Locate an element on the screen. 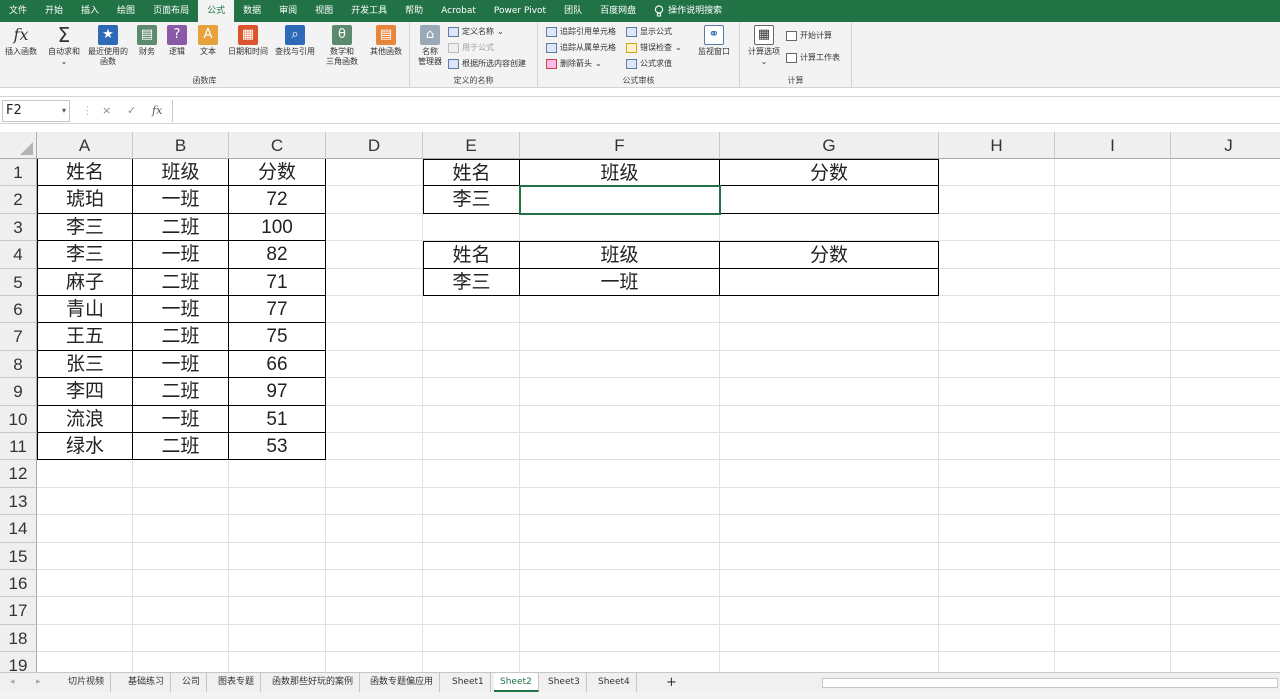 The image size is (1280, 699). column-header-j: J is located at coordinates (1225, 145).